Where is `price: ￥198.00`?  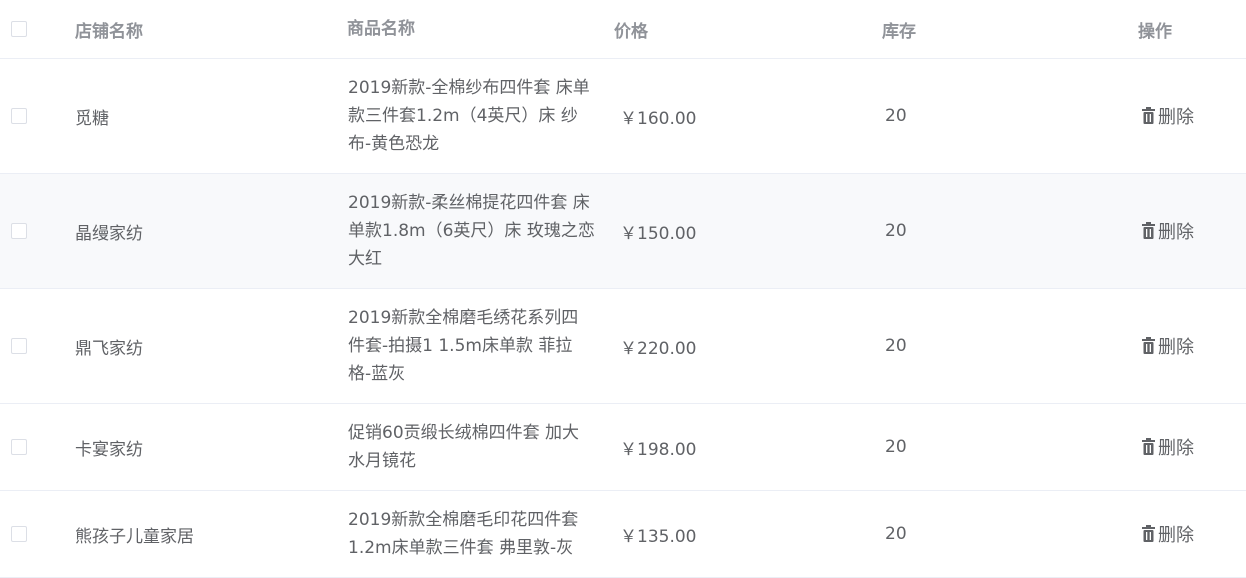 price: ￥198.00 is located at coordinates (658, 449).